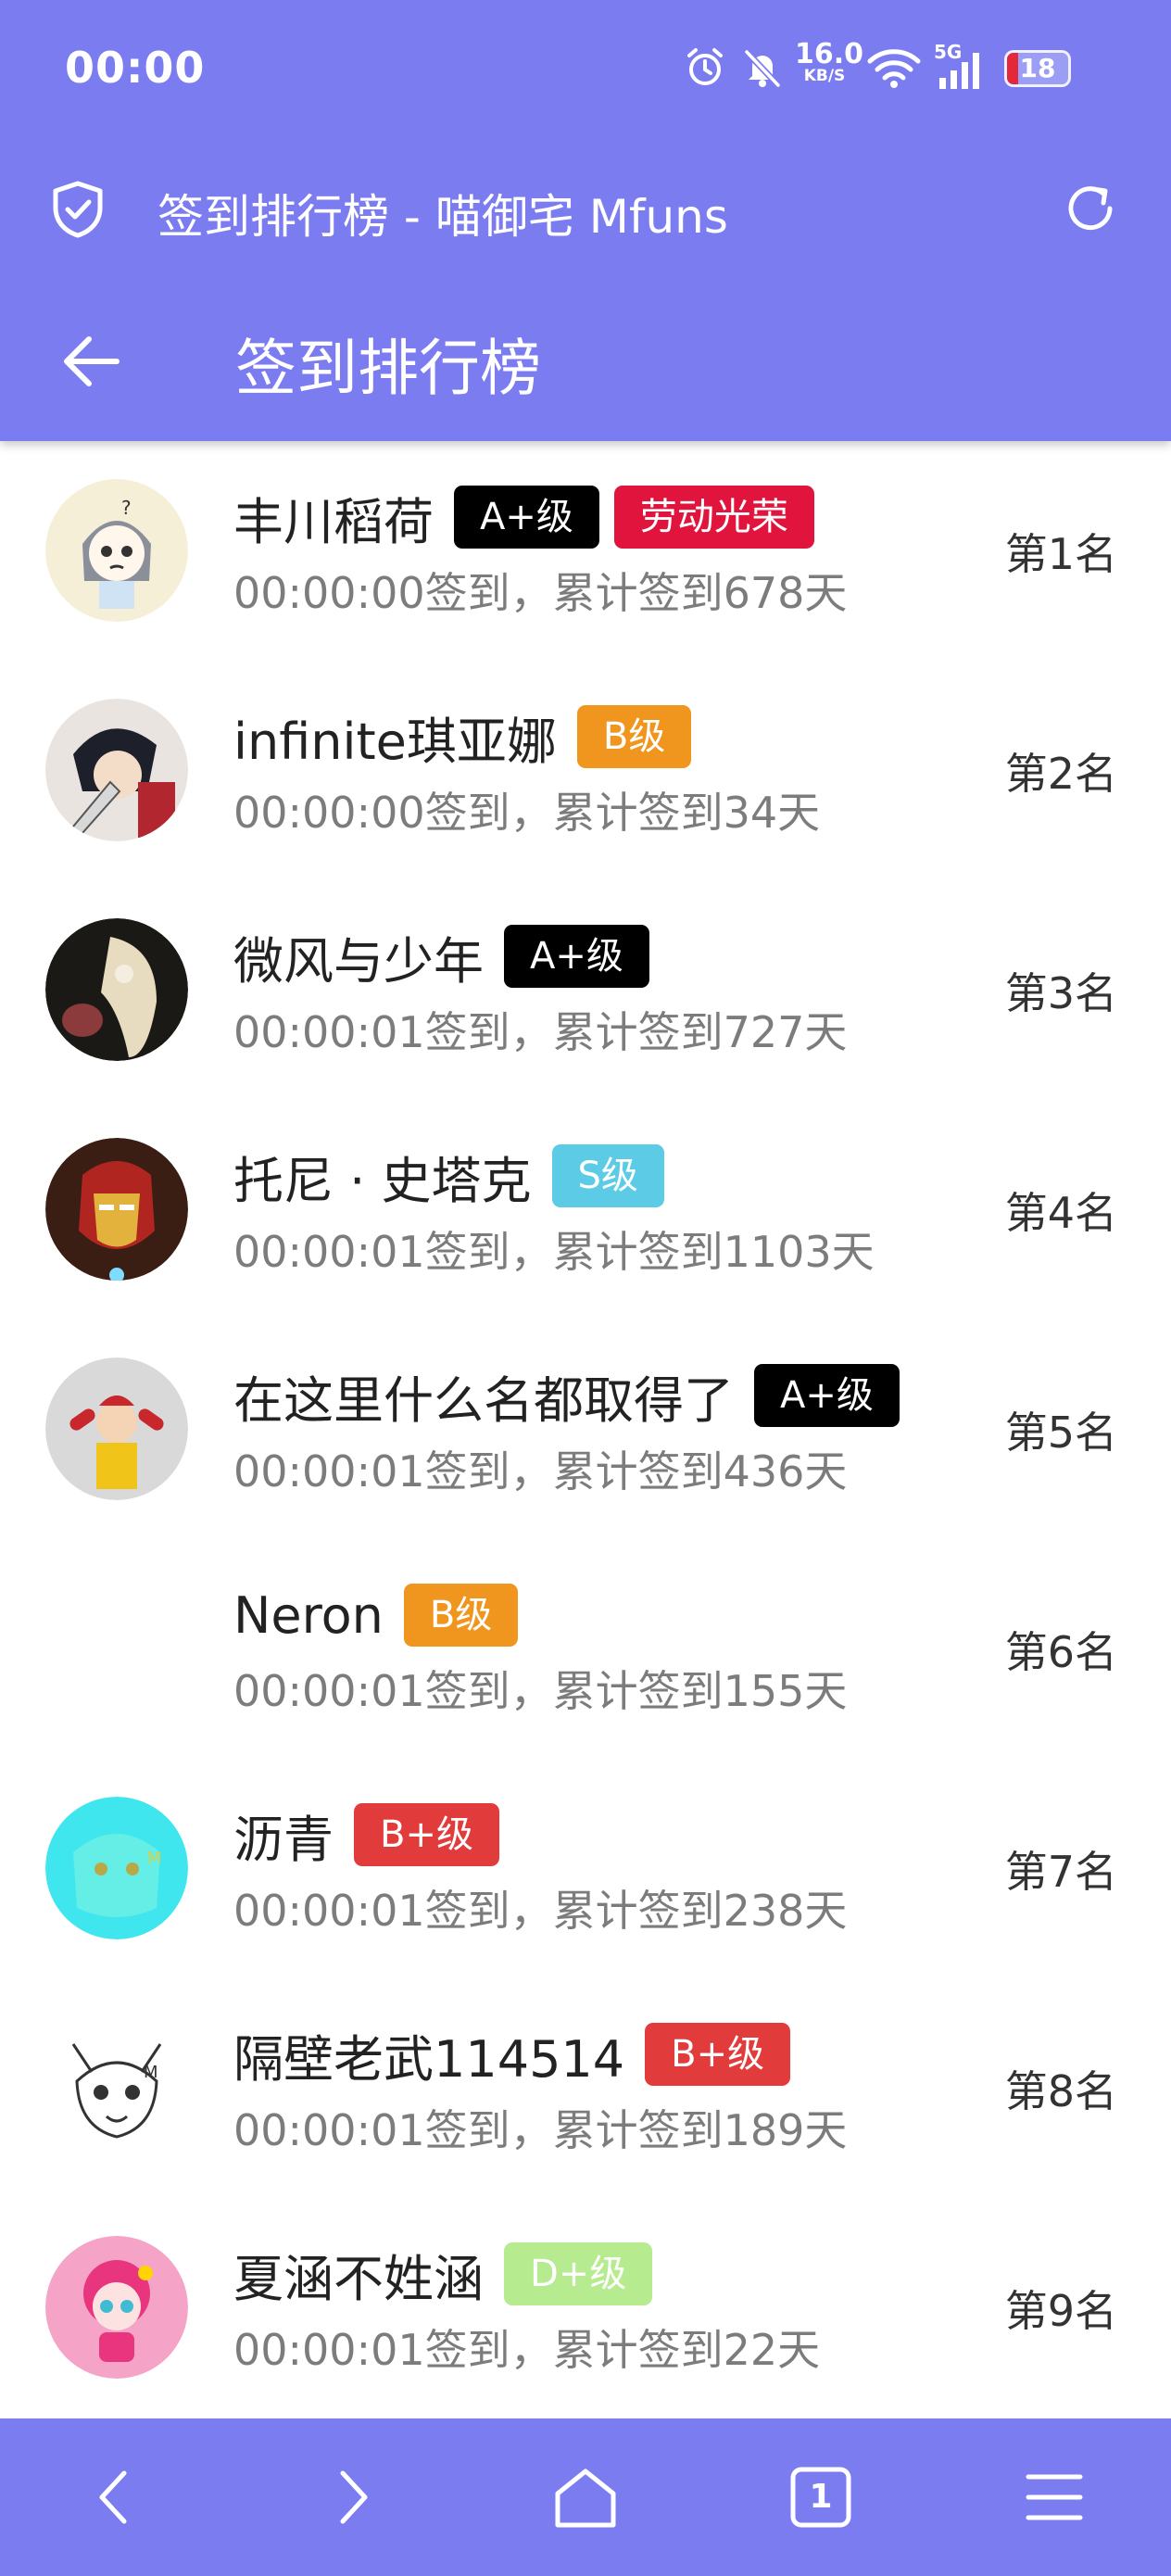 The width and height of the screenshot is (1171, 2576). I want to click on rank-label: 第5名, so click(1060, 1433).